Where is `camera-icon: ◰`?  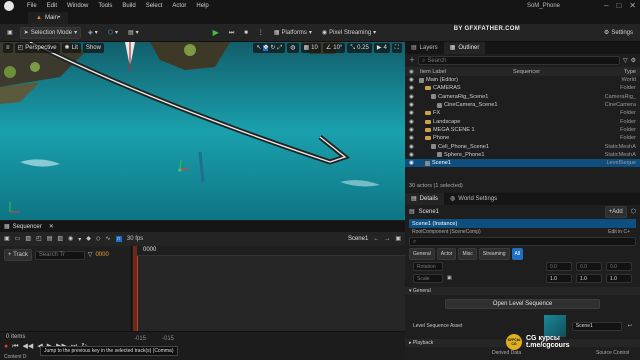 camera-icon: ◰ is located at coordinates (39, 239).